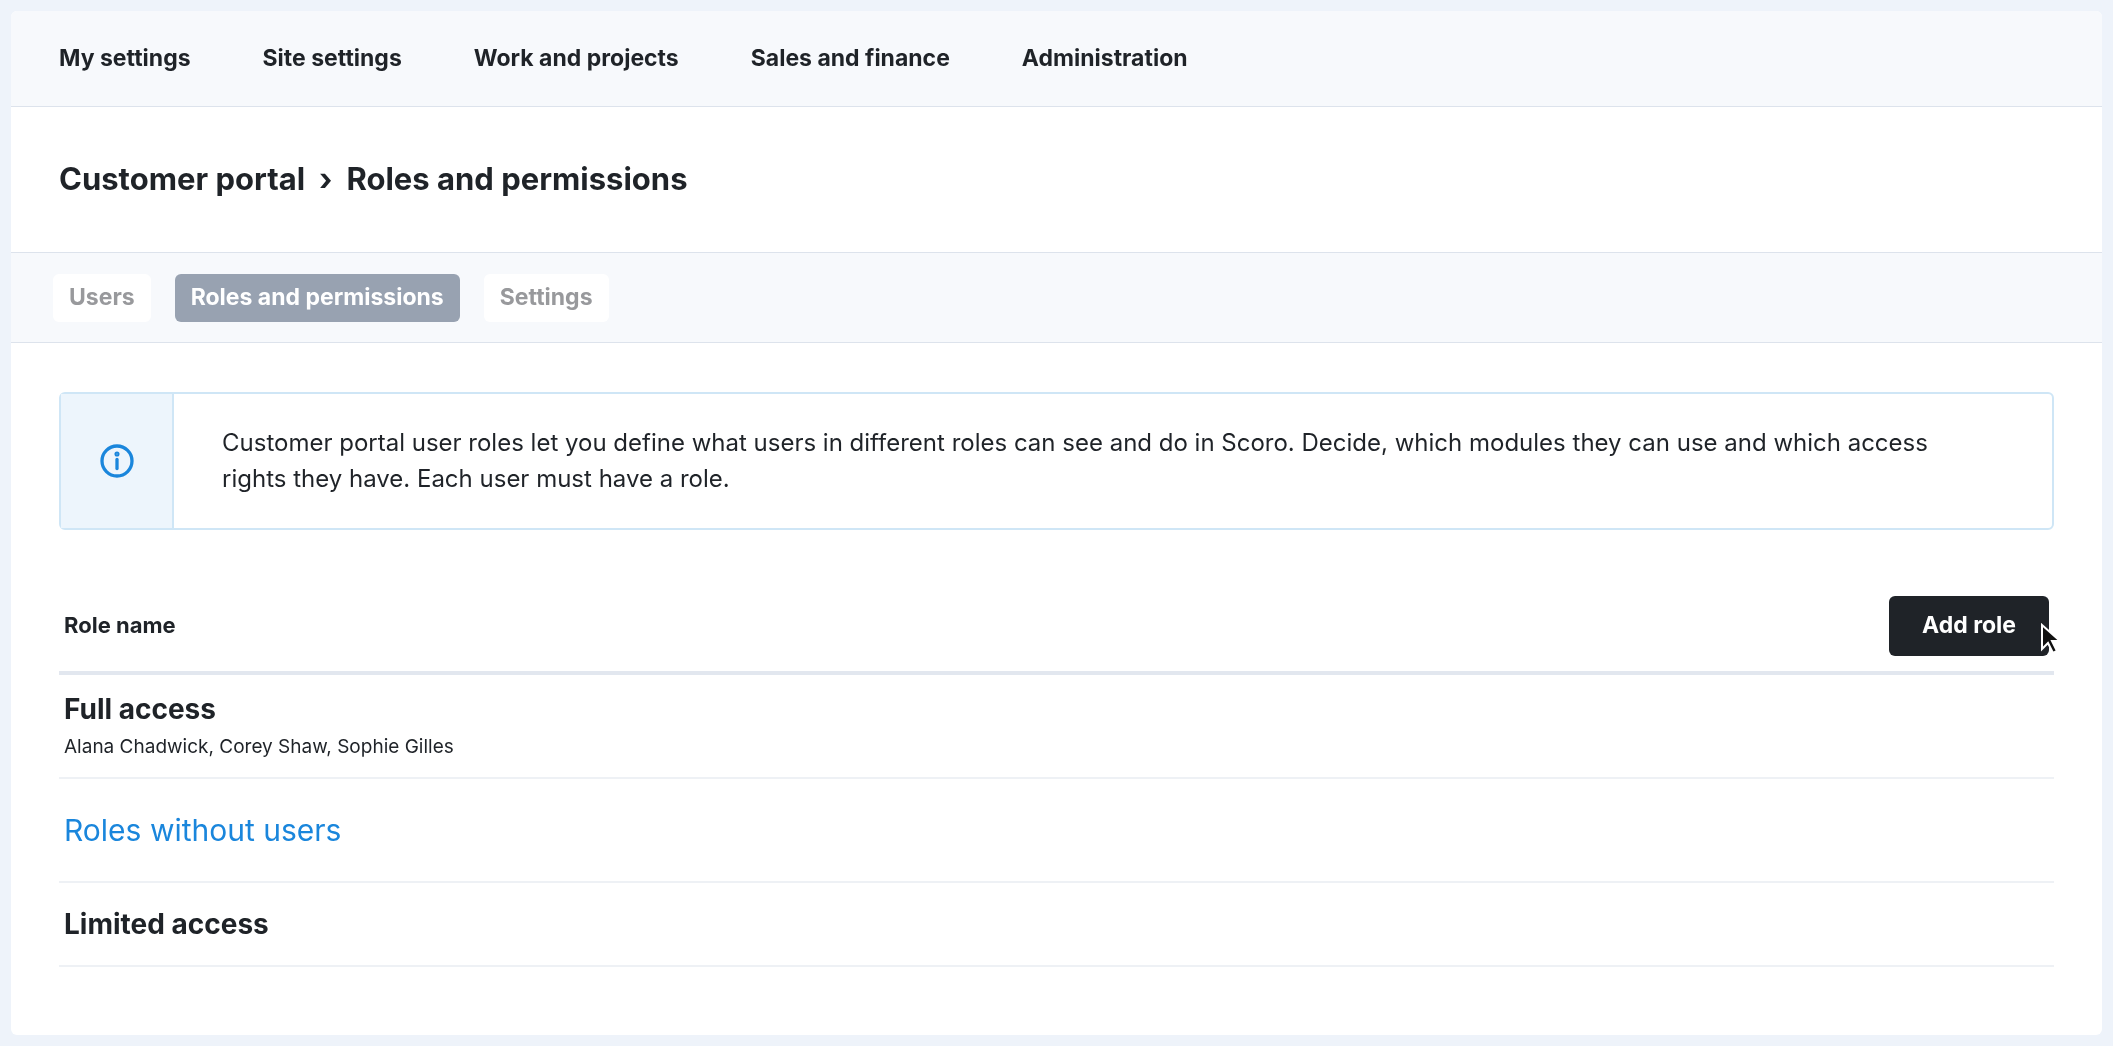  I want to click on role-users: Alana Chadwick, Corey Shaw, Sophie Gilles, so click(259, 747).